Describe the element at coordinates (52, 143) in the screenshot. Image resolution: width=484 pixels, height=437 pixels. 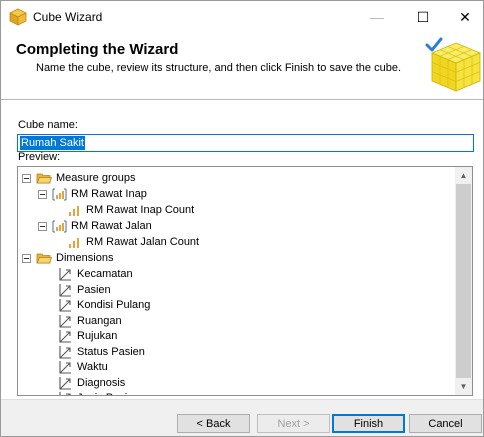
I see `cube-name-value: Rumah Sakit` at that location.